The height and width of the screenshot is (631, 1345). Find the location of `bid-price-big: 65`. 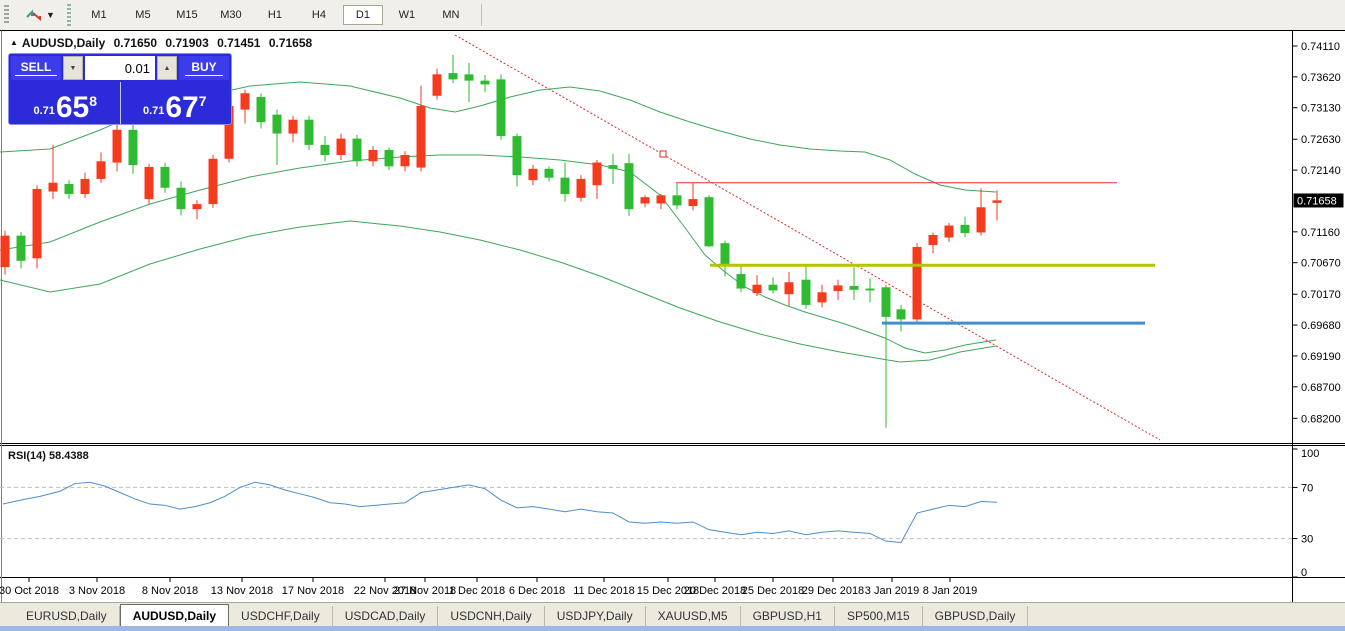

bid-price-big: 65 is located at coordinates (72, 107).